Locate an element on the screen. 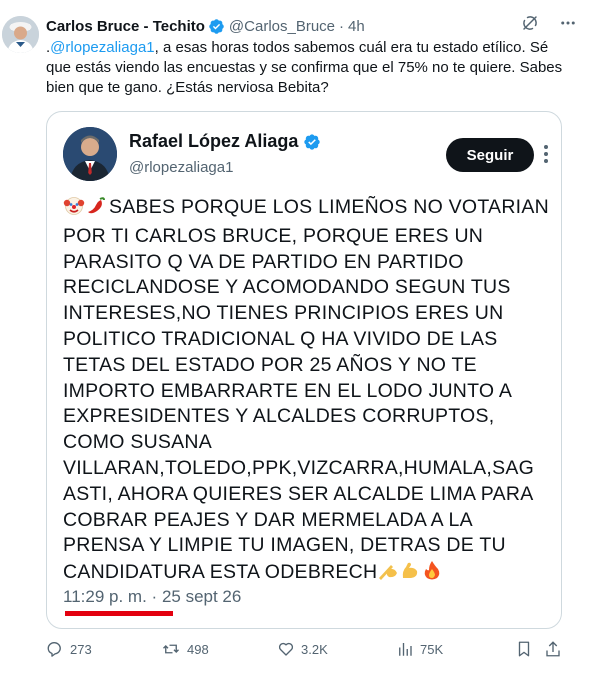 The width and height of the screenshot is (589, 676). follow-button: Seguir is located at coordinates (490, 155).